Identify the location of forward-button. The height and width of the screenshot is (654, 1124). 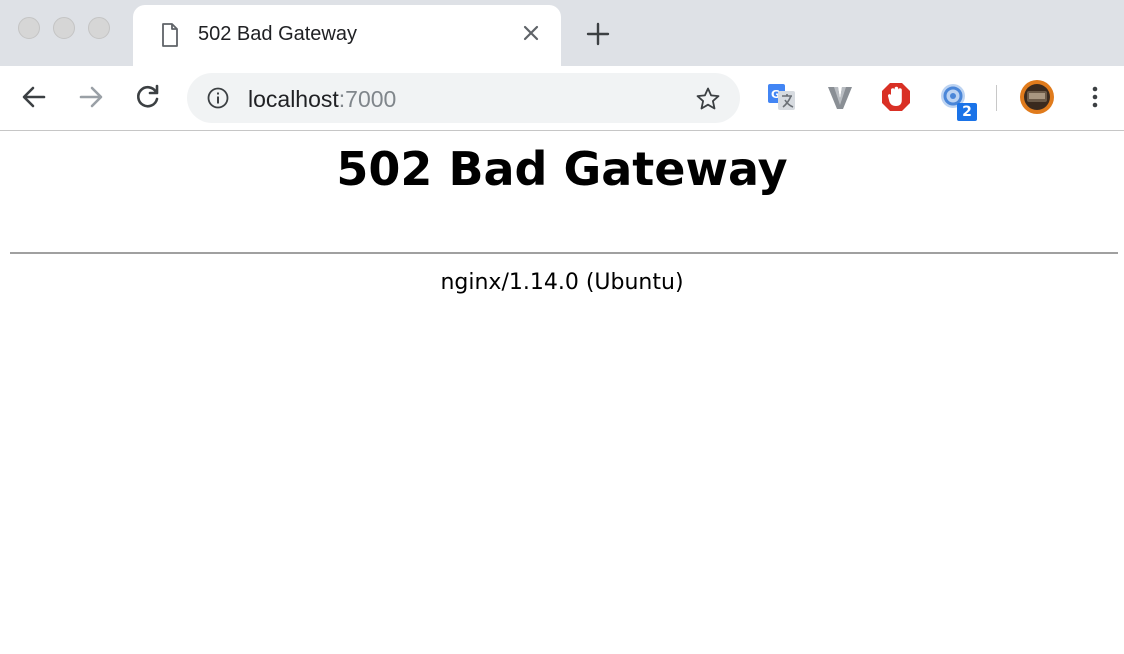
(91, 97).